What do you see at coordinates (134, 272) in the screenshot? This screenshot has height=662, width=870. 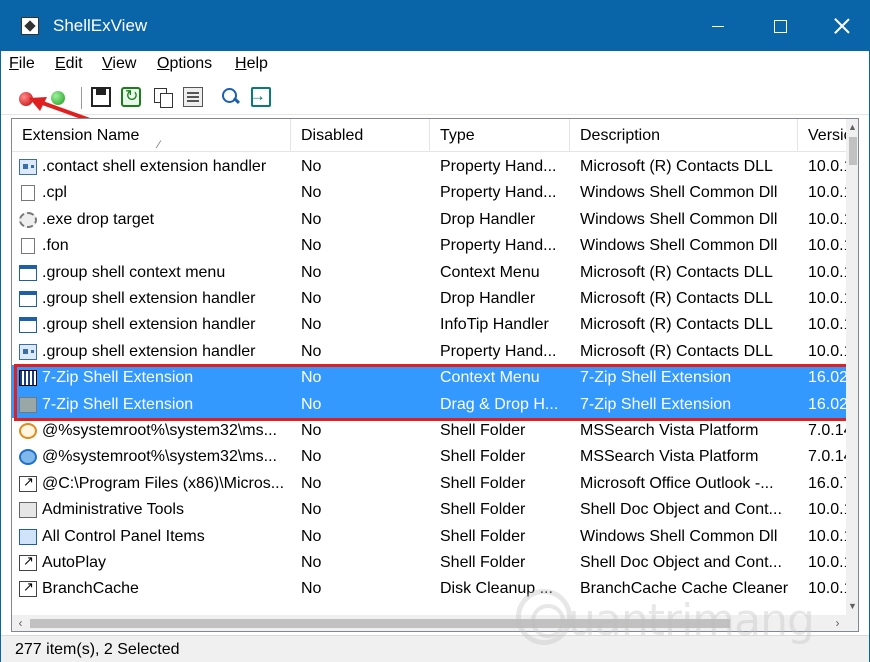 I see `cell-extension-name: .group shell context menu` at bounding box center [134, 272].